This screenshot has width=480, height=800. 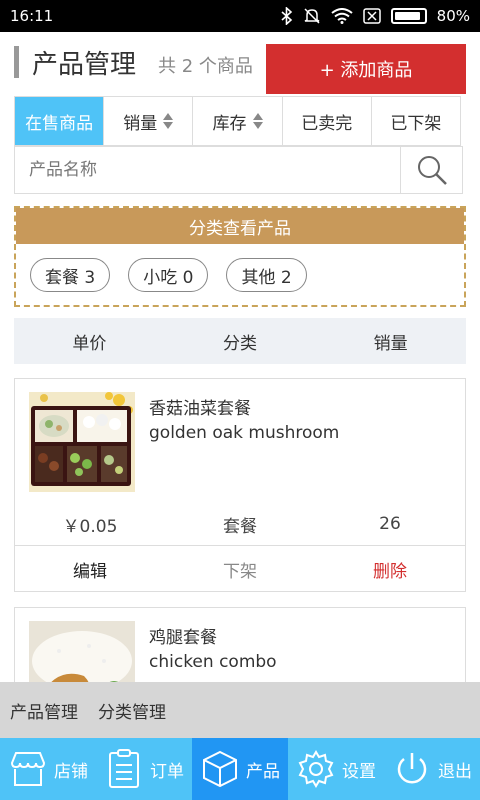 I want to click on product-actions: 编辑 下架 删除, so click(x=240, y=569).